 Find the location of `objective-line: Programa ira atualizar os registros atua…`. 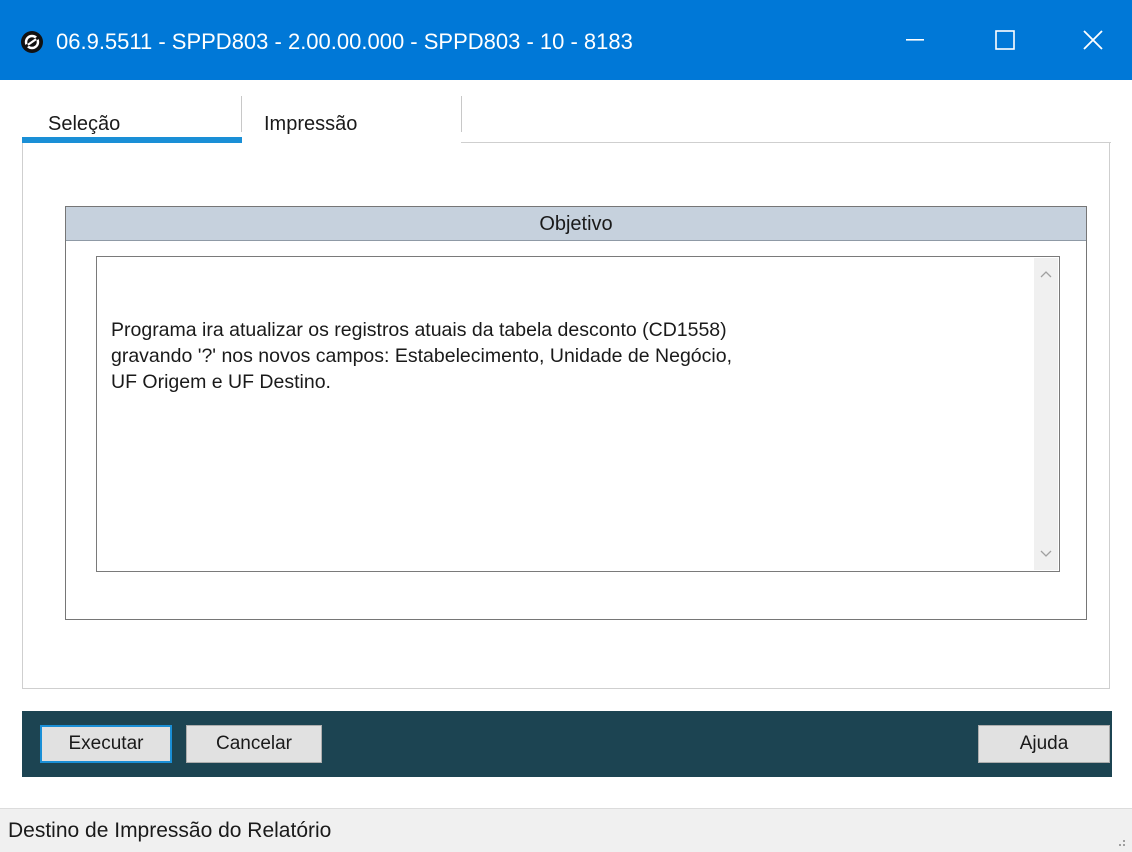

objective-line: Programa ira atualizar os registros atua… is located at coordinates (419, 330).